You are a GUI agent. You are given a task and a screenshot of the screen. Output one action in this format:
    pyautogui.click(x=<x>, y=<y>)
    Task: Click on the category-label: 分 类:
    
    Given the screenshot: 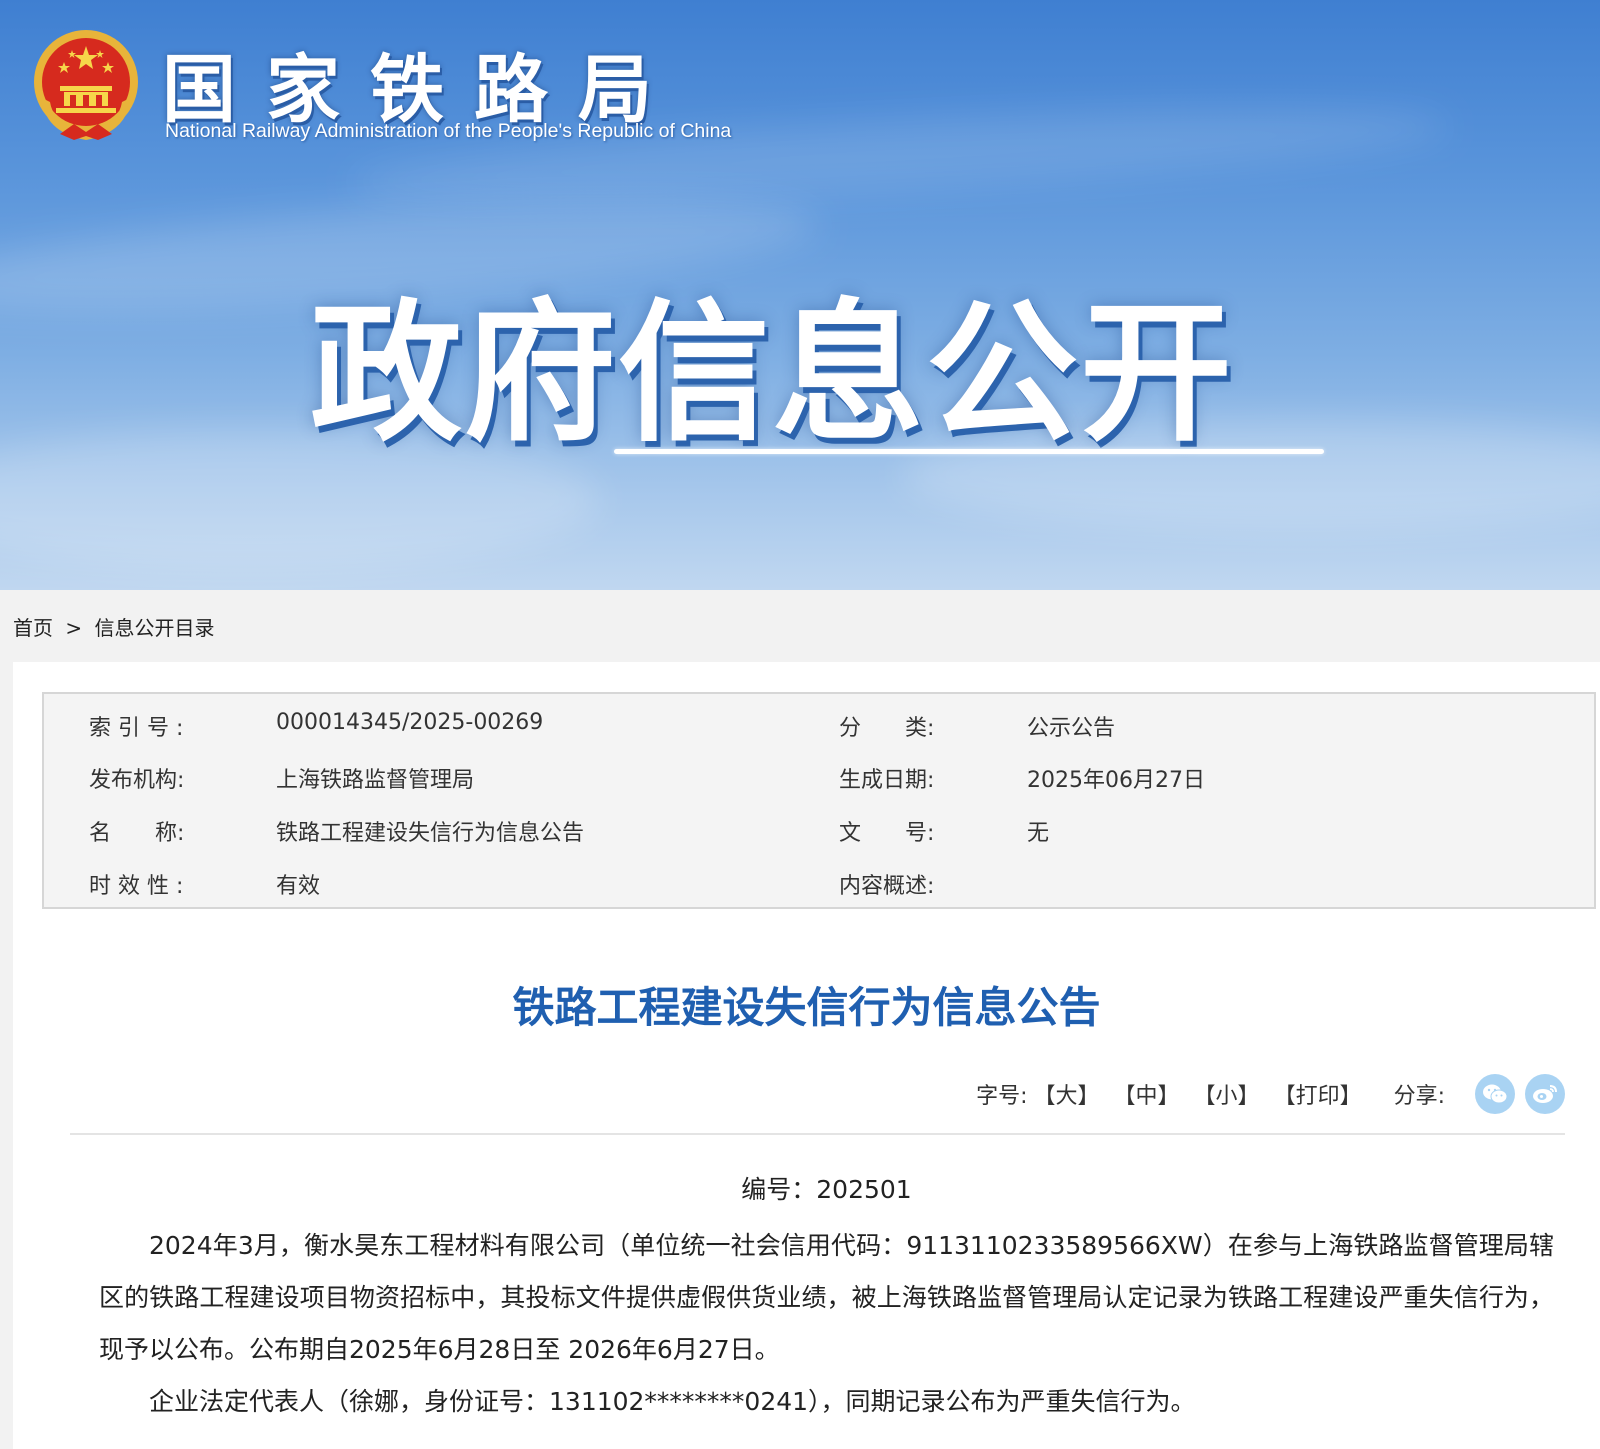 What is the action you would take?
    pyautogui.click(x=887, y=728)
    